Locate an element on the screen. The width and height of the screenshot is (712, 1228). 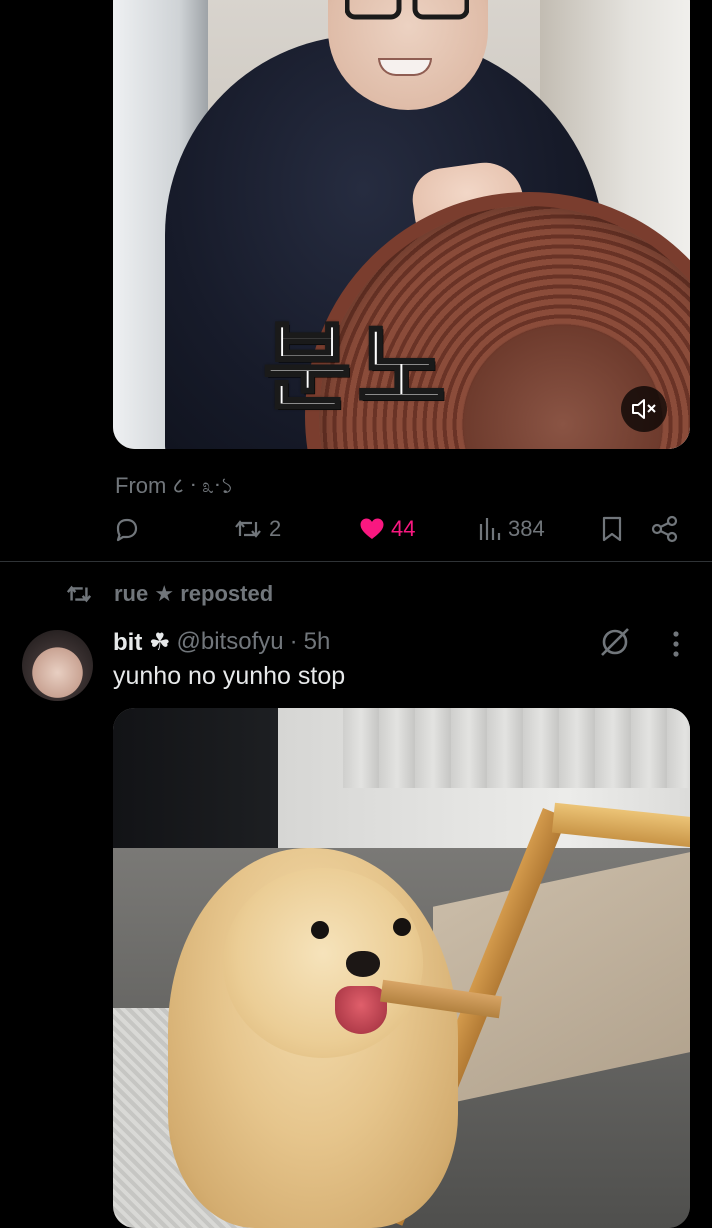
like-count: 44 is located at coordinates (403, 528).